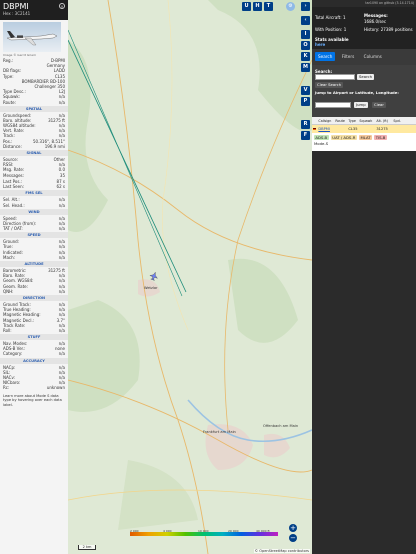 Image resolution: width=416 pixels, height=554 pixels. Describe the element at coordinates (34, 175) in the screenshot. I see `signal-row: Messages: 35` at that location.